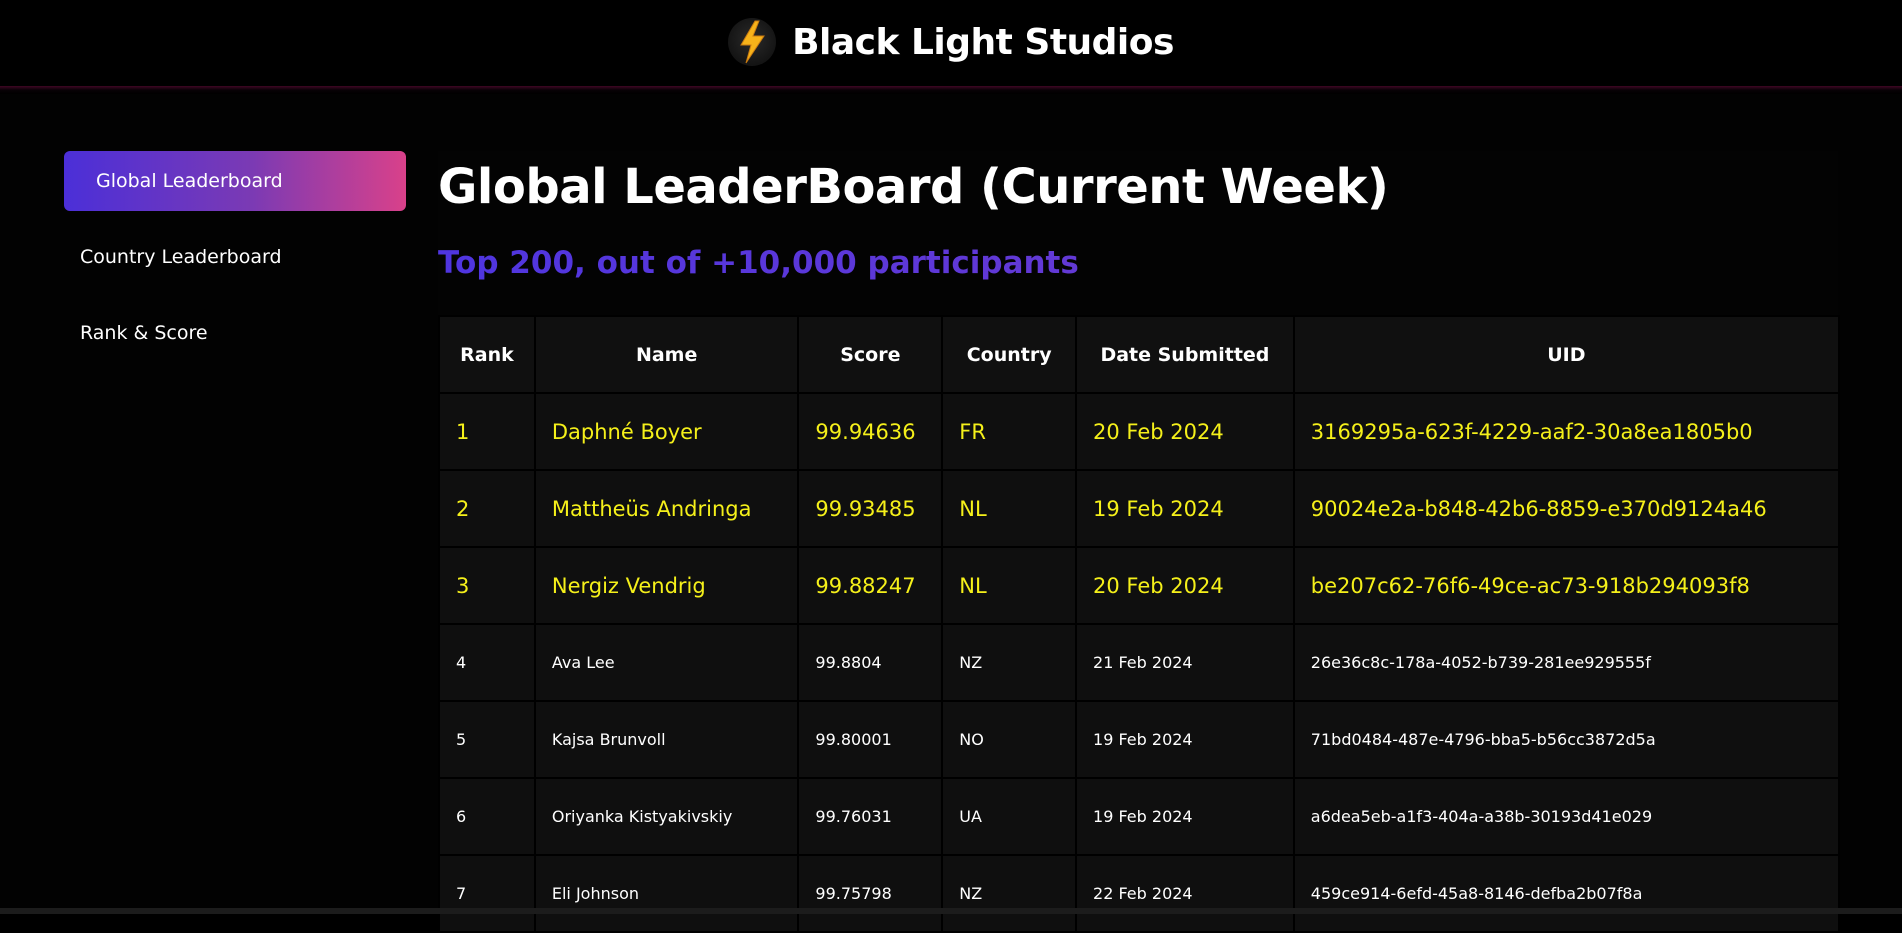  I want to click on top-header: Black Light Studios, so click(951, 44).